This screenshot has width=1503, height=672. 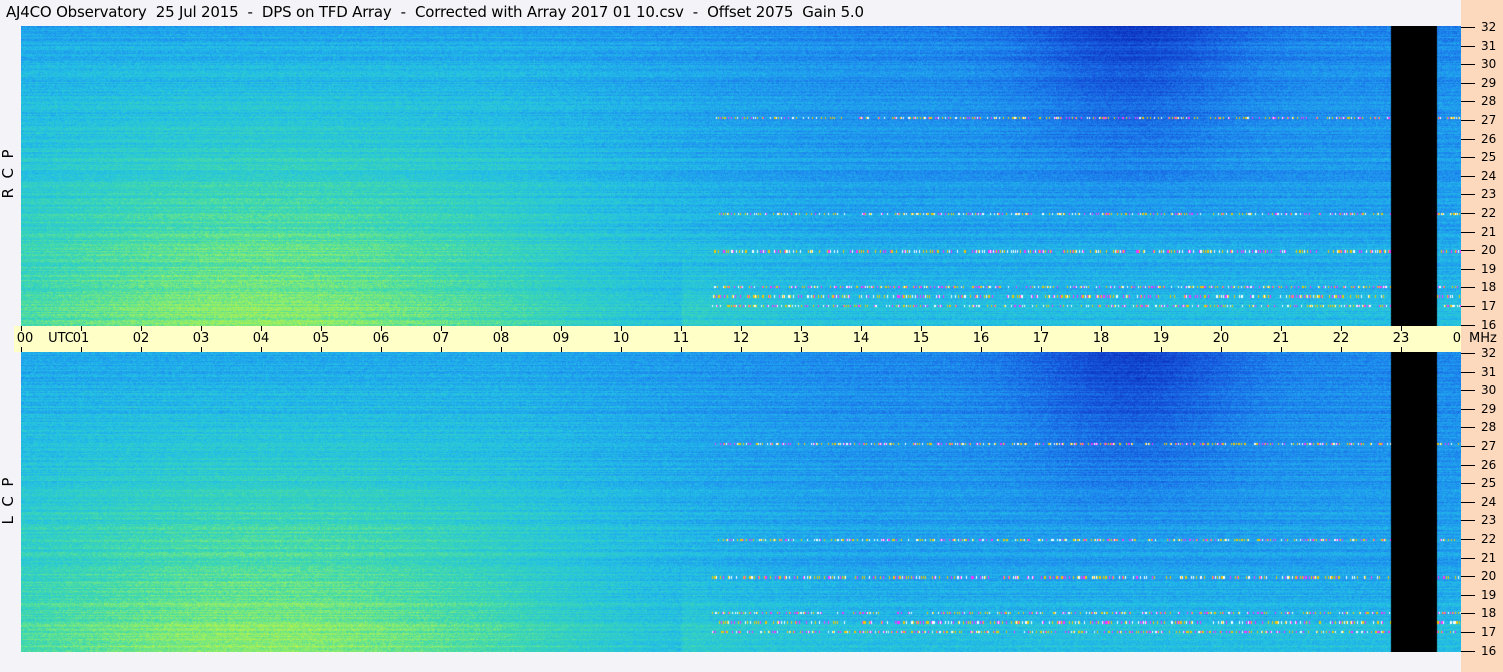 What do you see at coordinates (1483, 338) in the screenshot?
I see `mhz-label: MHz` at bounding box center [1483, 338].